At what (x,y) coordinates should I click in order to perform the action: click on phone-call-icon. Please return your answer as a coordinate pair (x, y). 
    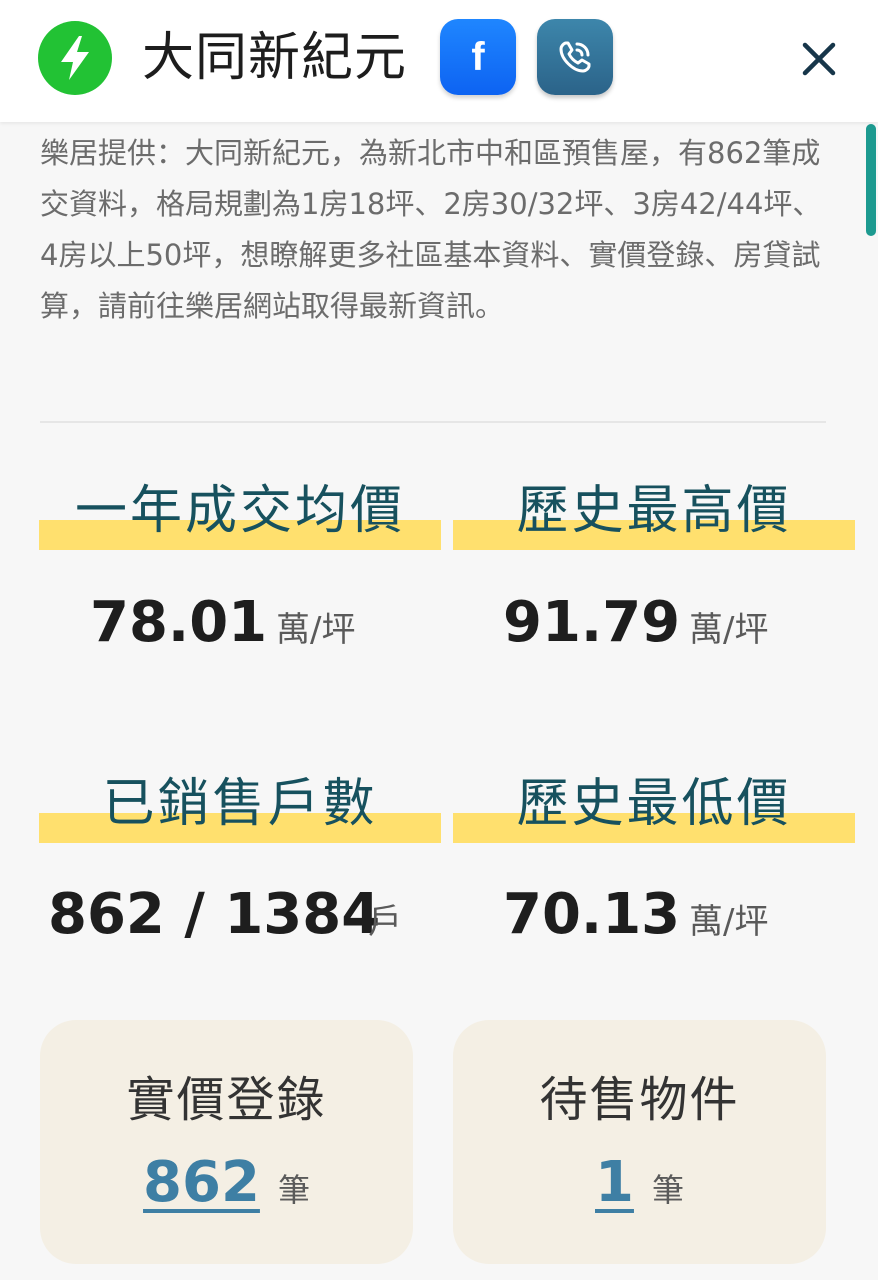
    Looking at the image, I should click on (575, 57).